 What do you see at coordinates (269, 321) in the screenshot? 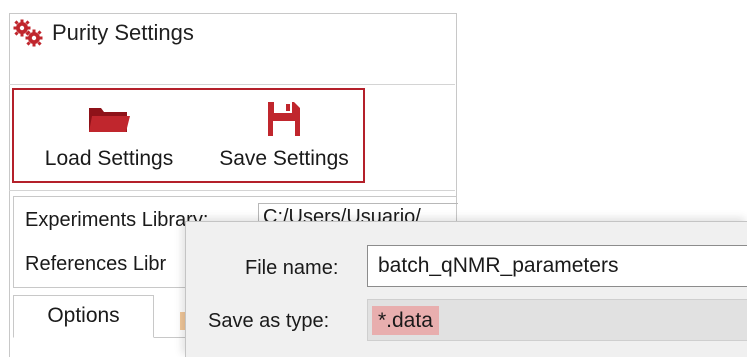
I see `save-as-type-label: Save as type:` at bounding box center [269, 321].